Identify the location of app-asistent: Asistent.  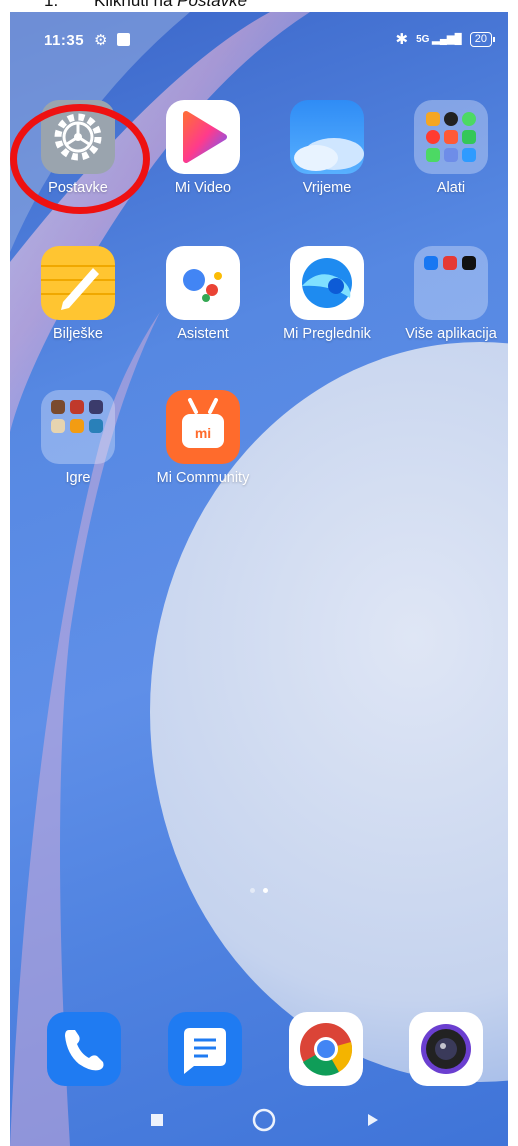
(203, 294).